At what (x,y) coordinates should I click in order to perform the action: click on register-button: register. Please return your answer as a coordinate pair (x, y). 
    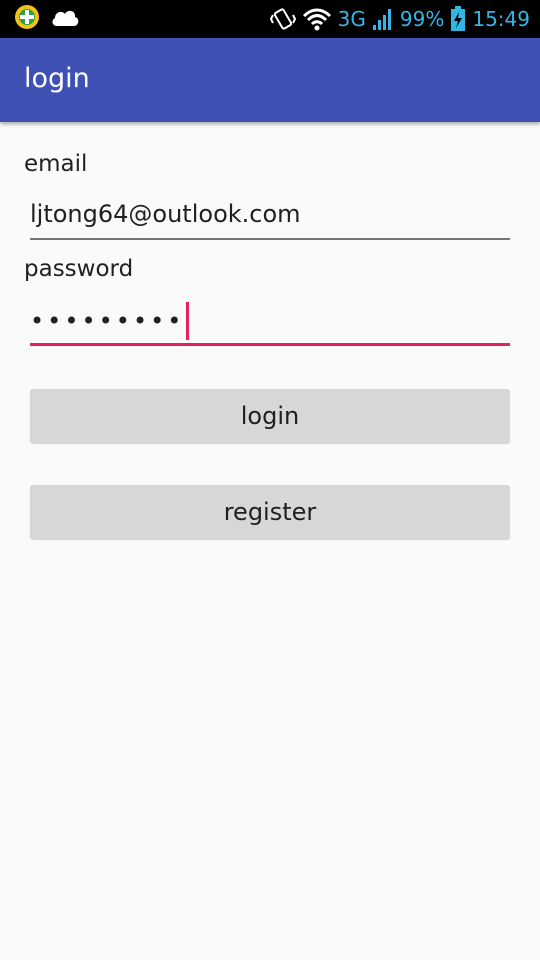
    Looking at the image, I should click on (270, 512).